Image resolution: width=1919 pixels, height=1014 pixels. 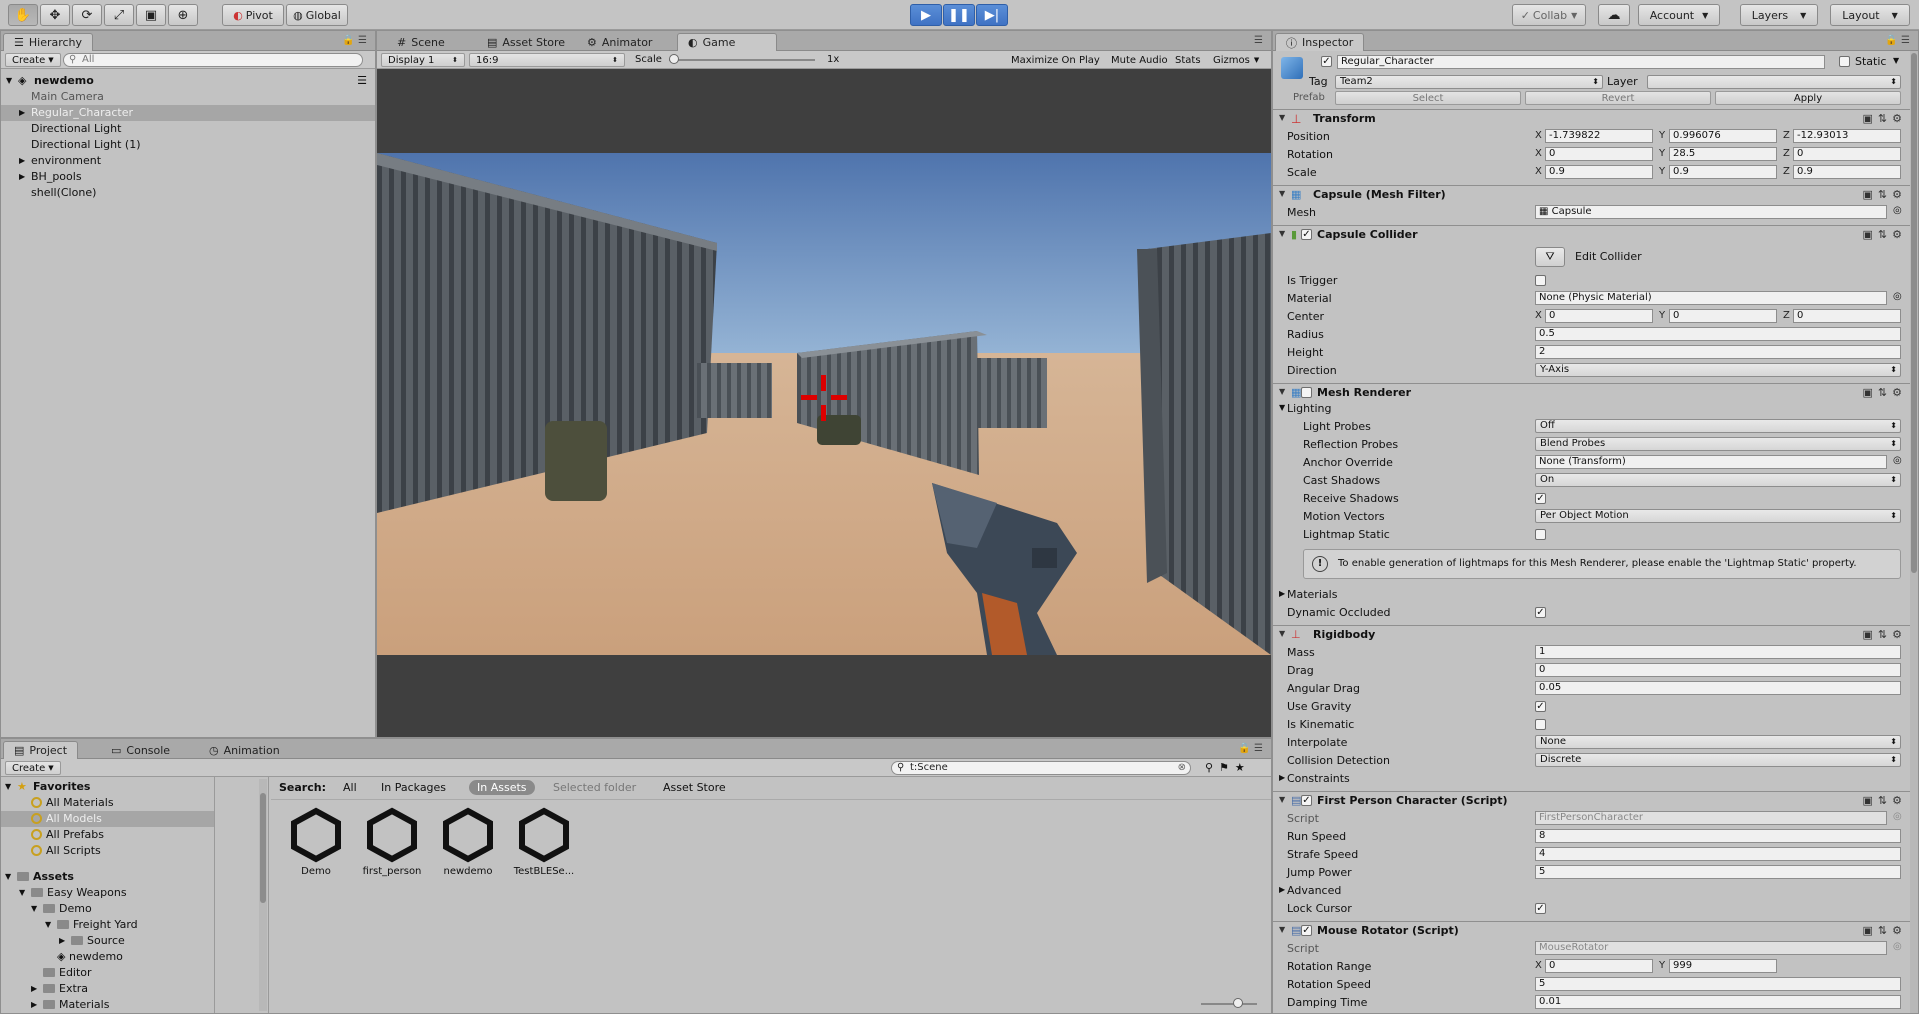 What do you see at coordinates (1238, 1003) in the screenshot?
I see `icon-size-slider-thumb` at bounding box center [1238, 1003].